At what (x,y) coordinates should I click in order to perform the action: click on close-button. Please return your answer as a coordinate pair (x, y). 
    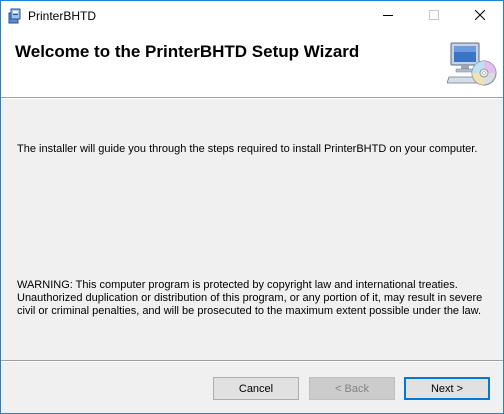
    Looking at the image, I should click on (480, 16).